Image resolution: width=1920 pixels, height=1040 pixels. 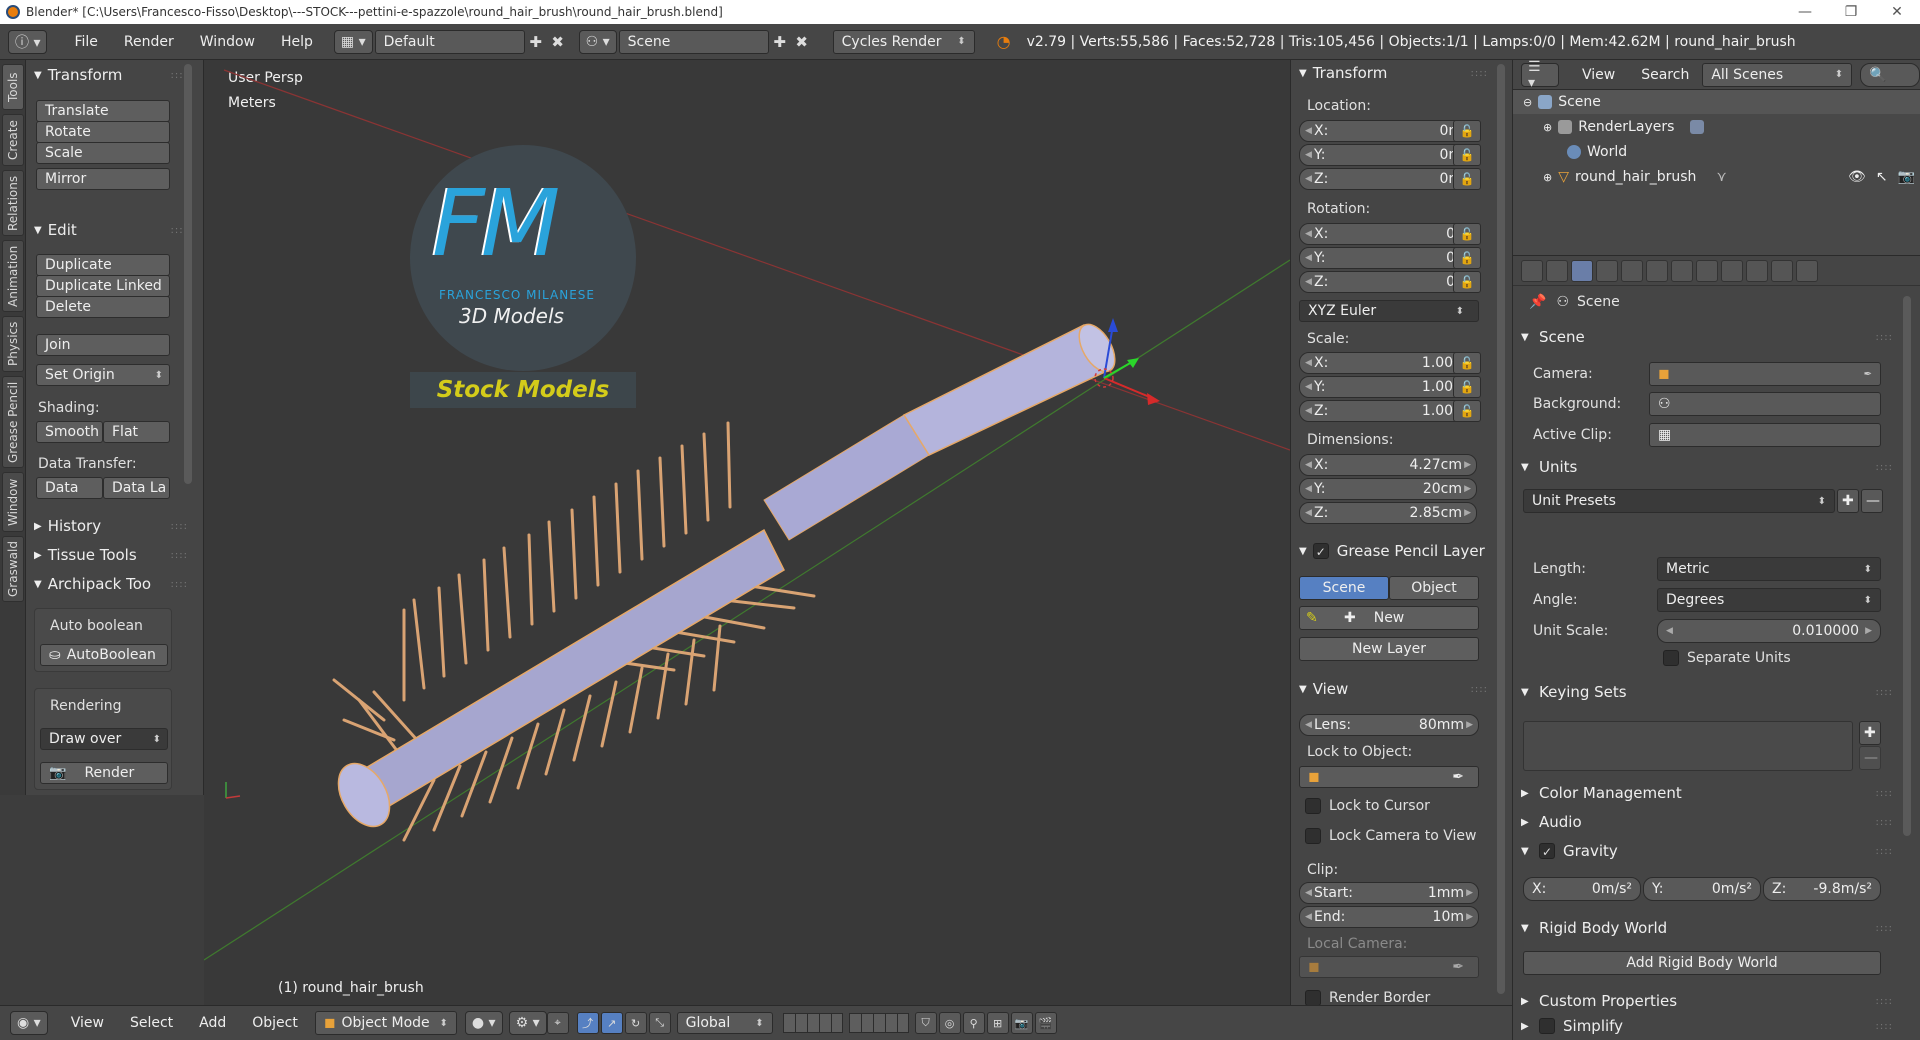 I want to click on gravity-z-field: Z: -9.8m/s², so click(x=1822, y=889).